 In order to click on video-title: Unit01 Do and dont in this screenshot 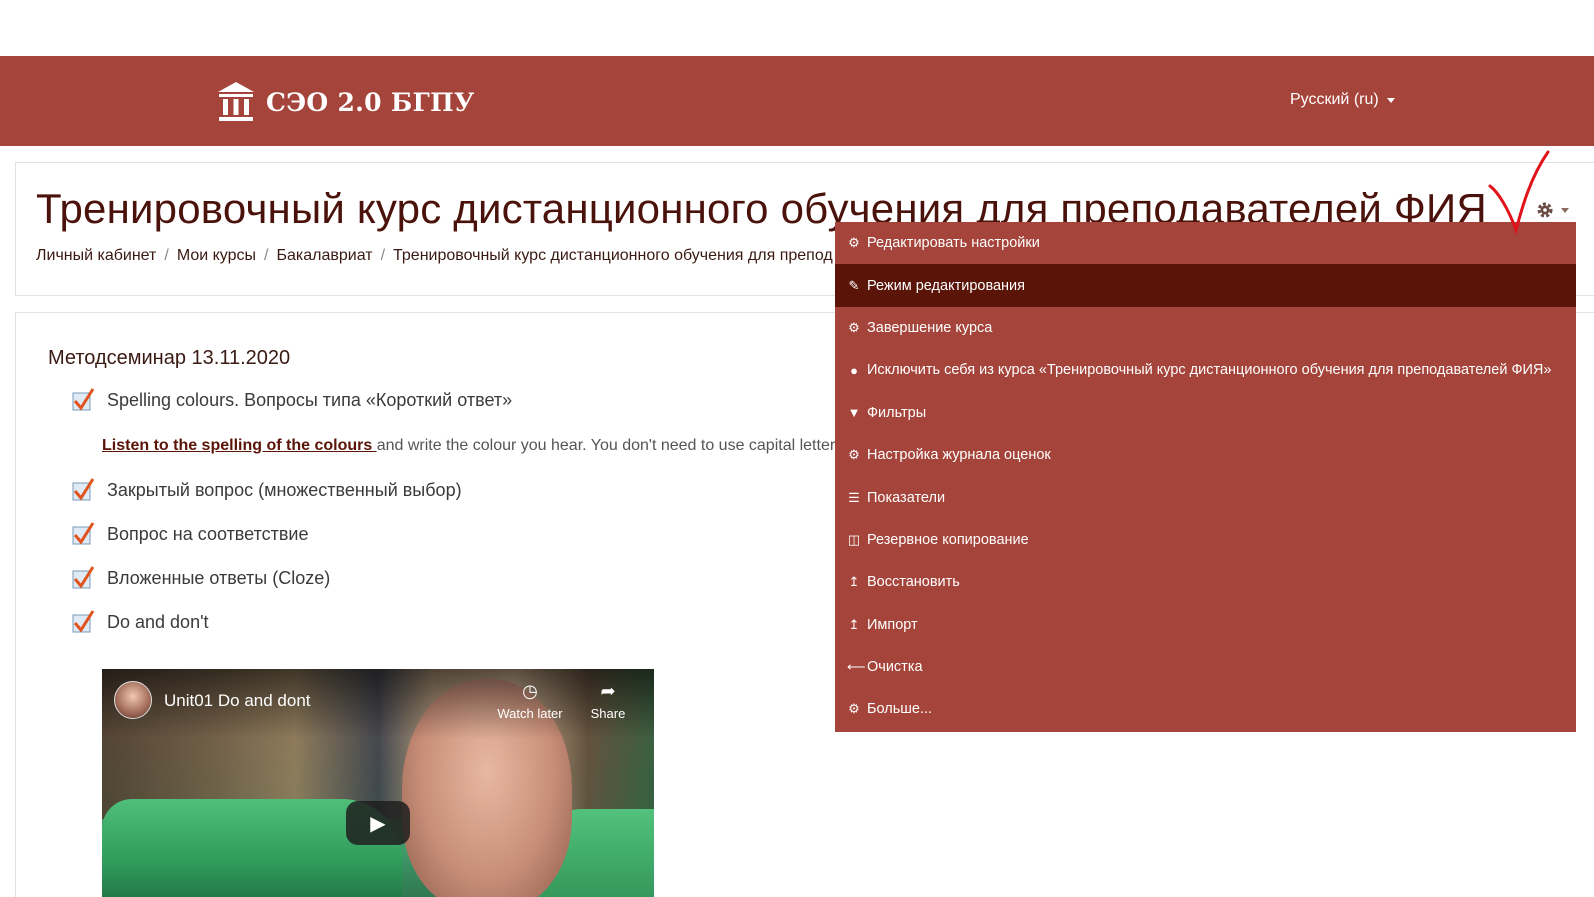, I will do `click(237, 701)`.